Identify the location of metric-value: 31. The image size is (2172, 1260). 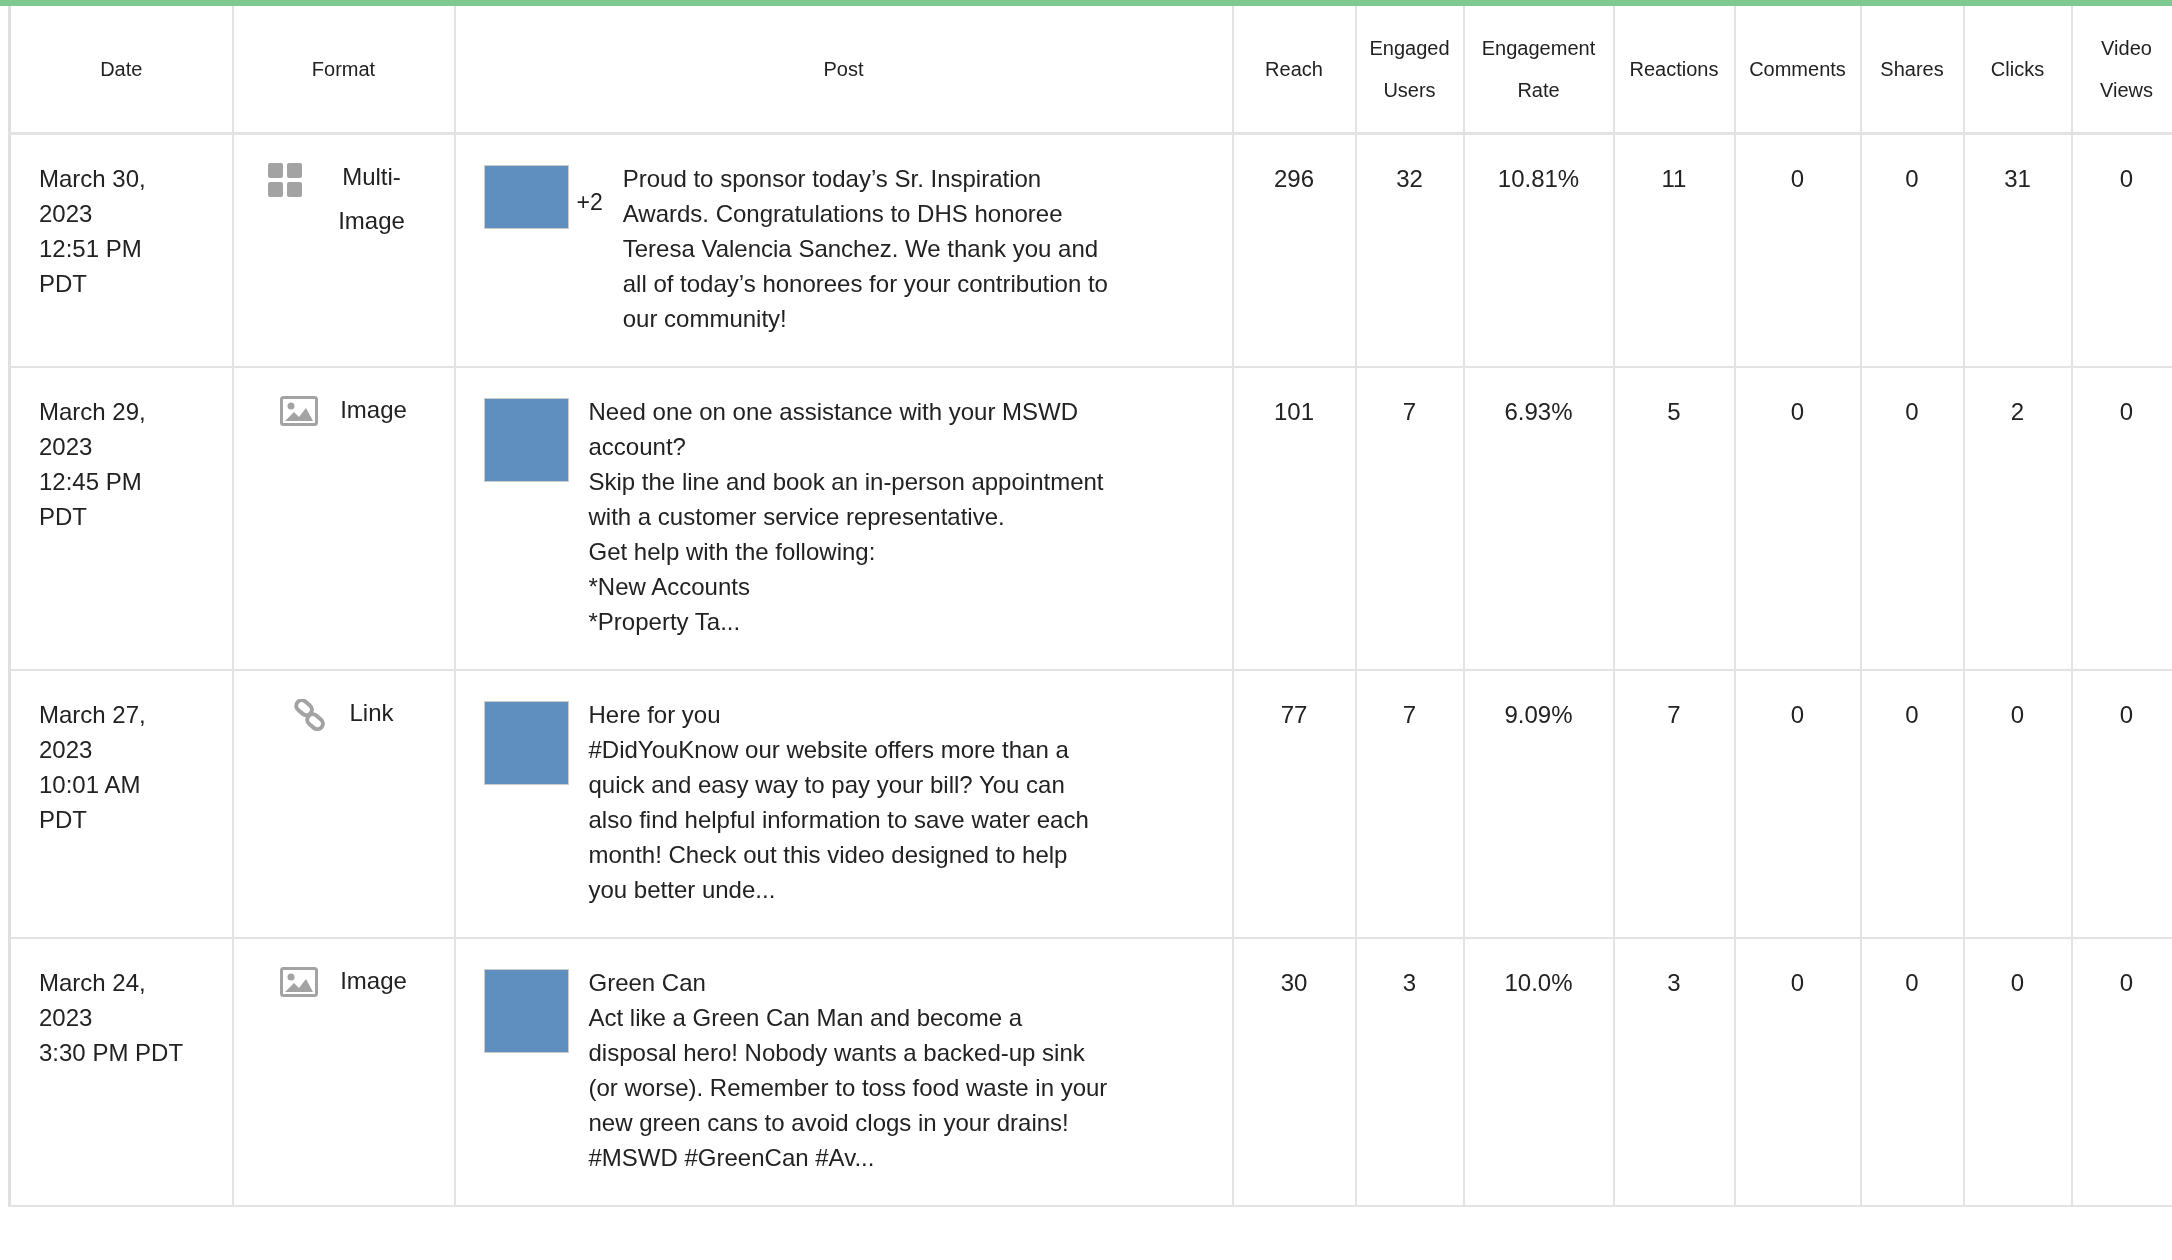
(2017, 178).